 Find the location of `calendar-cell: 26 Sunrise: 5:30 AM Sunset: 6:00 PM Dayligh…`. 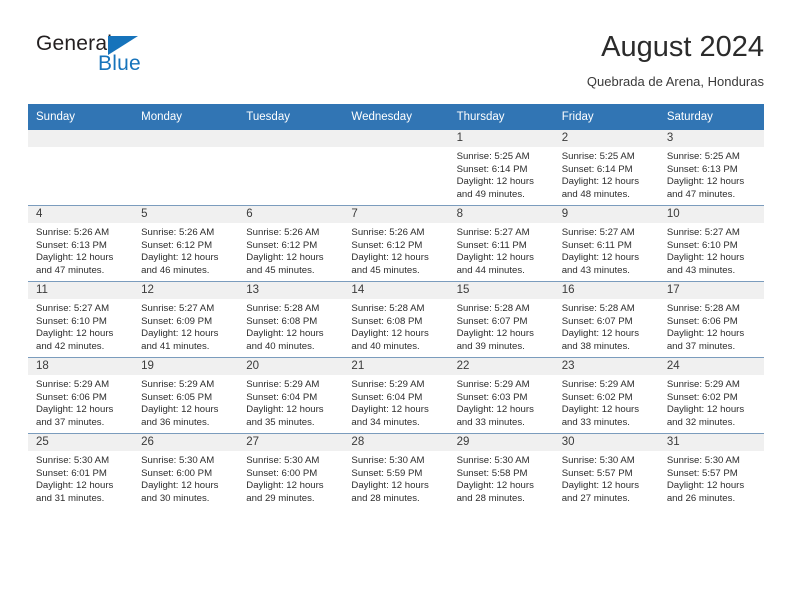

calendar-cell: 26 Sunrise: 5:30 AM Sunset: 6:00 PM Dayligh… is located at coordinates (186, 471).